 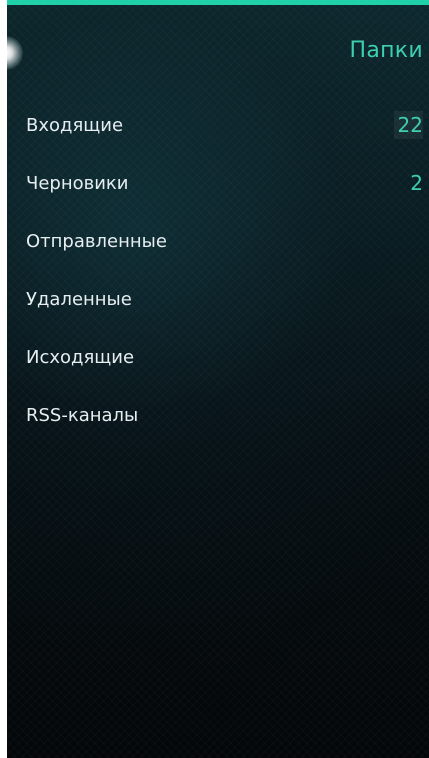 I want to click on folder-item-rss: RSS-каналы, so click(x=218, y=415).